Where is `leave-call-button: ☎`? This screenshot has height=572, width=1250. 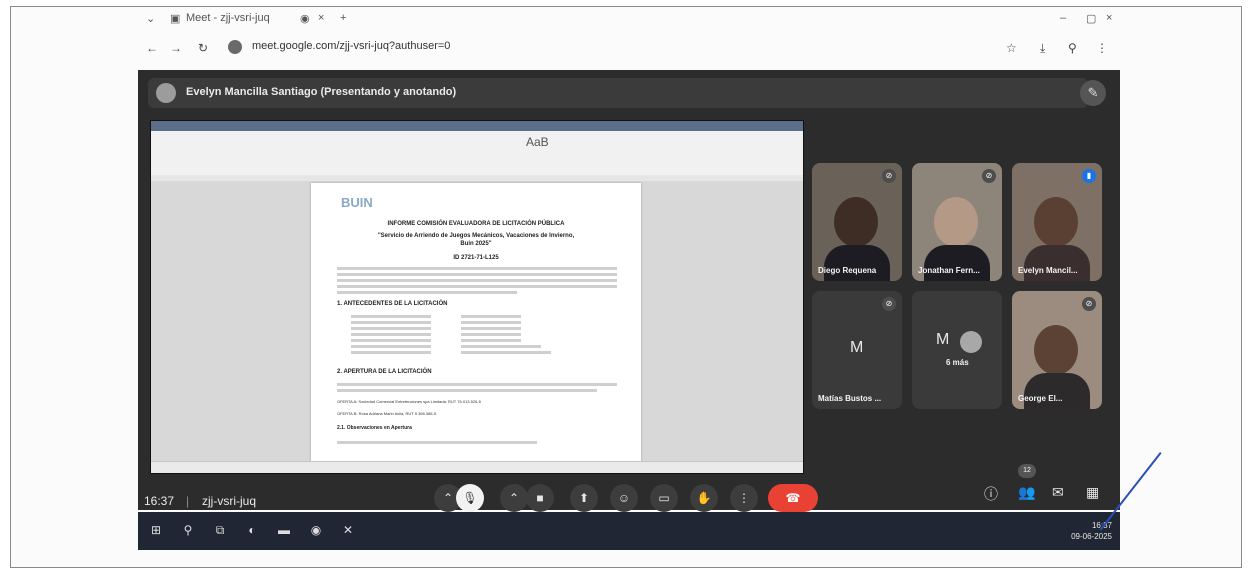
leave-call-button: ☎ is located at coordinates (793, 498).